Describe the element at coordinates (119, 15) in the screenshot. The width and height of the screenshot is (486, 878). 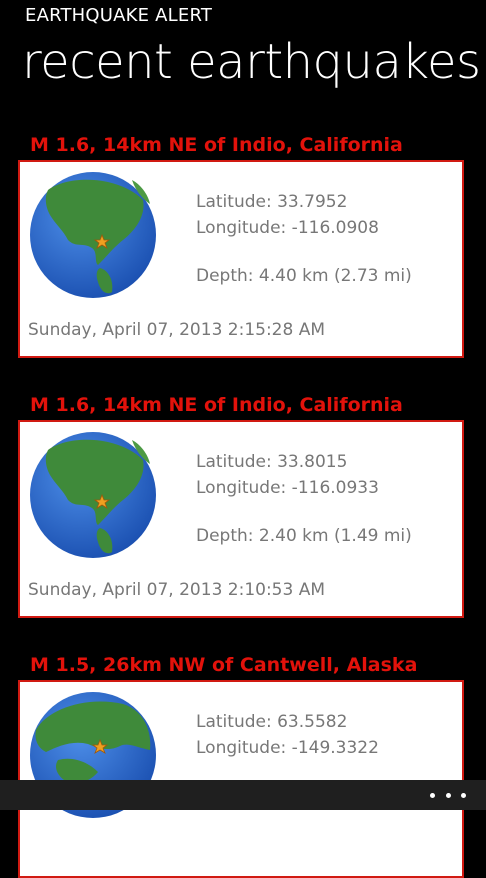
I see `app-title: EARTHQUAKE ALERT` at that location.